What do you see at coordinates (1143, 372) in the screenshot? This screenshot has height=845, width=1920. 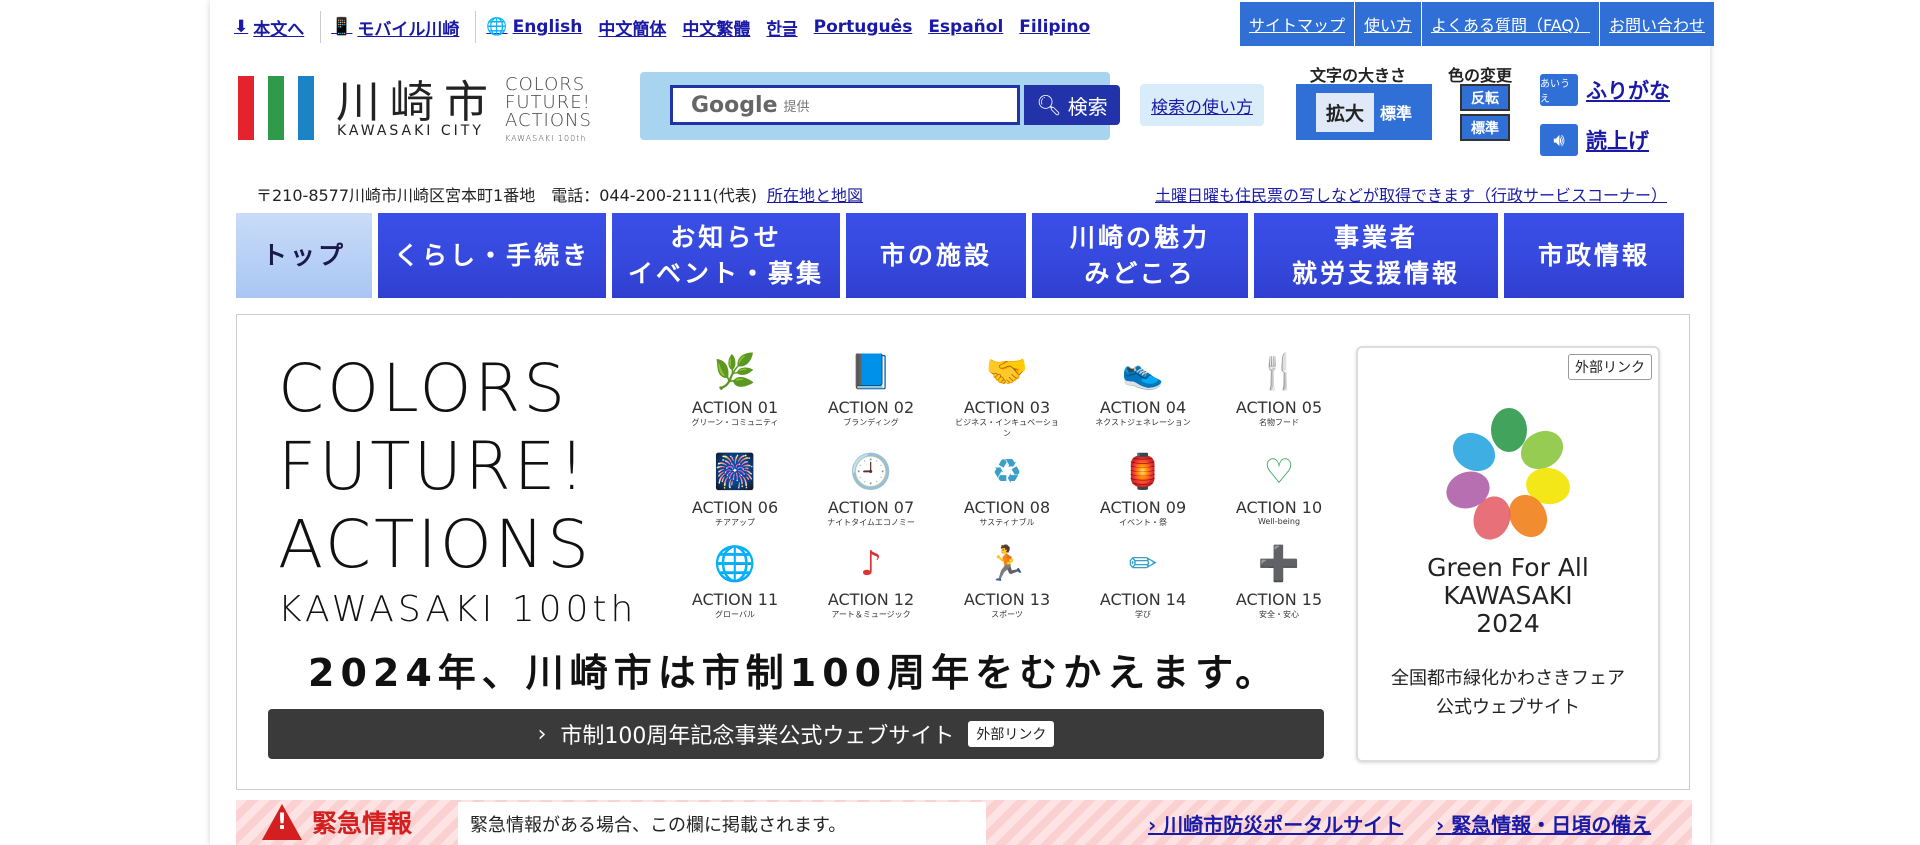 I see `sneaker-icon: 👟` at bounding box center [1143, 372].